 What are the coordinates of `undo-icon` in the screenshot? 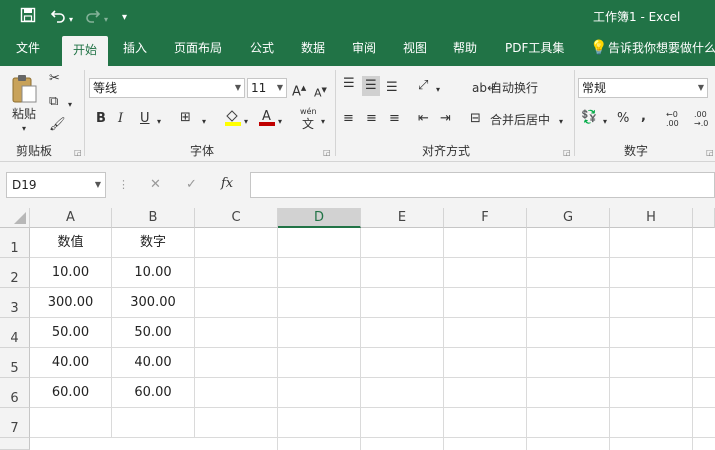 It's located at (58, 17).